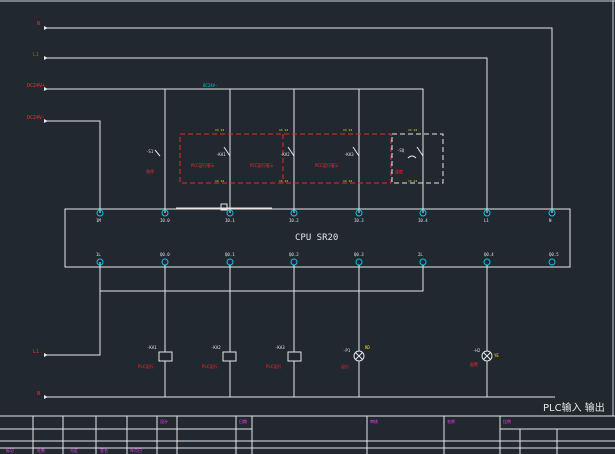  I want to click on output-terminal-label: Q0.4, so click(489, 254).